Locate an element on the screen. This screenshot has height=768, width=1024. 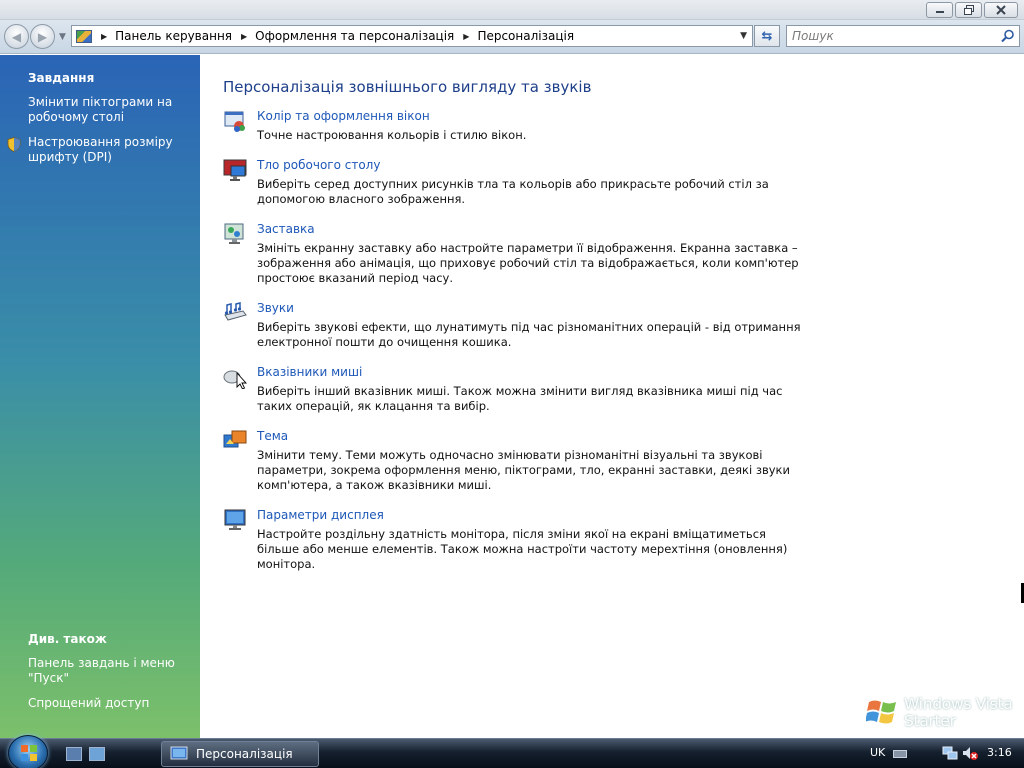
screensaver-link: Заставка is located at coordinates (286, 229).